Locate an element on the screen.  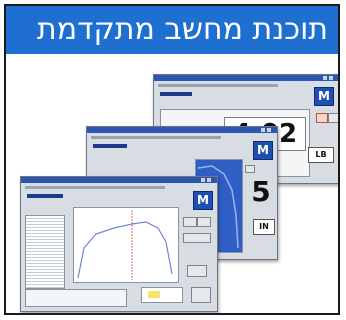
status-indicator is located at coordinates (154, 294).